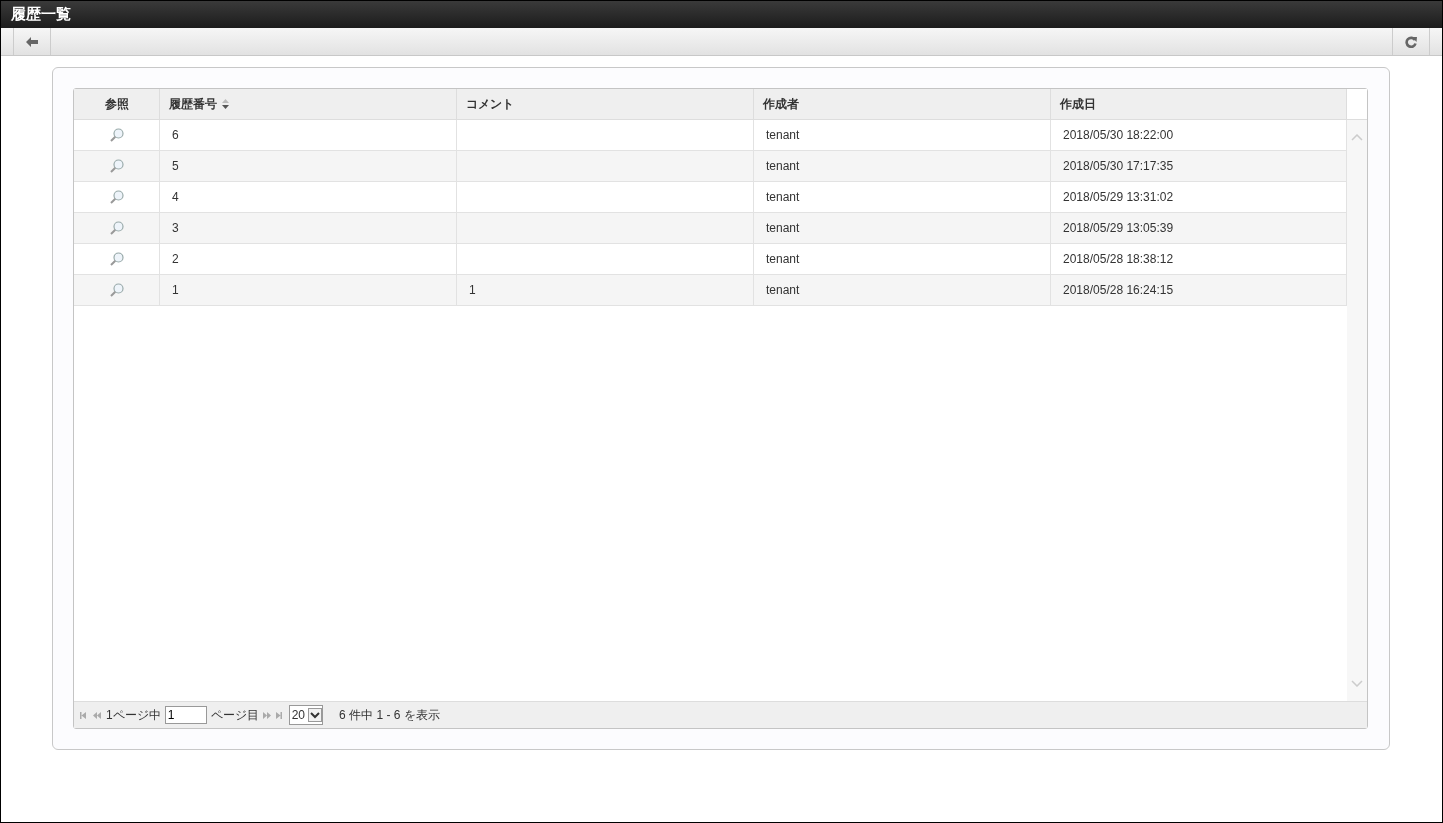 Image resolution: width=1443 pixels, height=823 pixels. What do you see at coordinates (225, 104) in the screenshot?
I see `sort-icon` at bounding box center [225, 104].